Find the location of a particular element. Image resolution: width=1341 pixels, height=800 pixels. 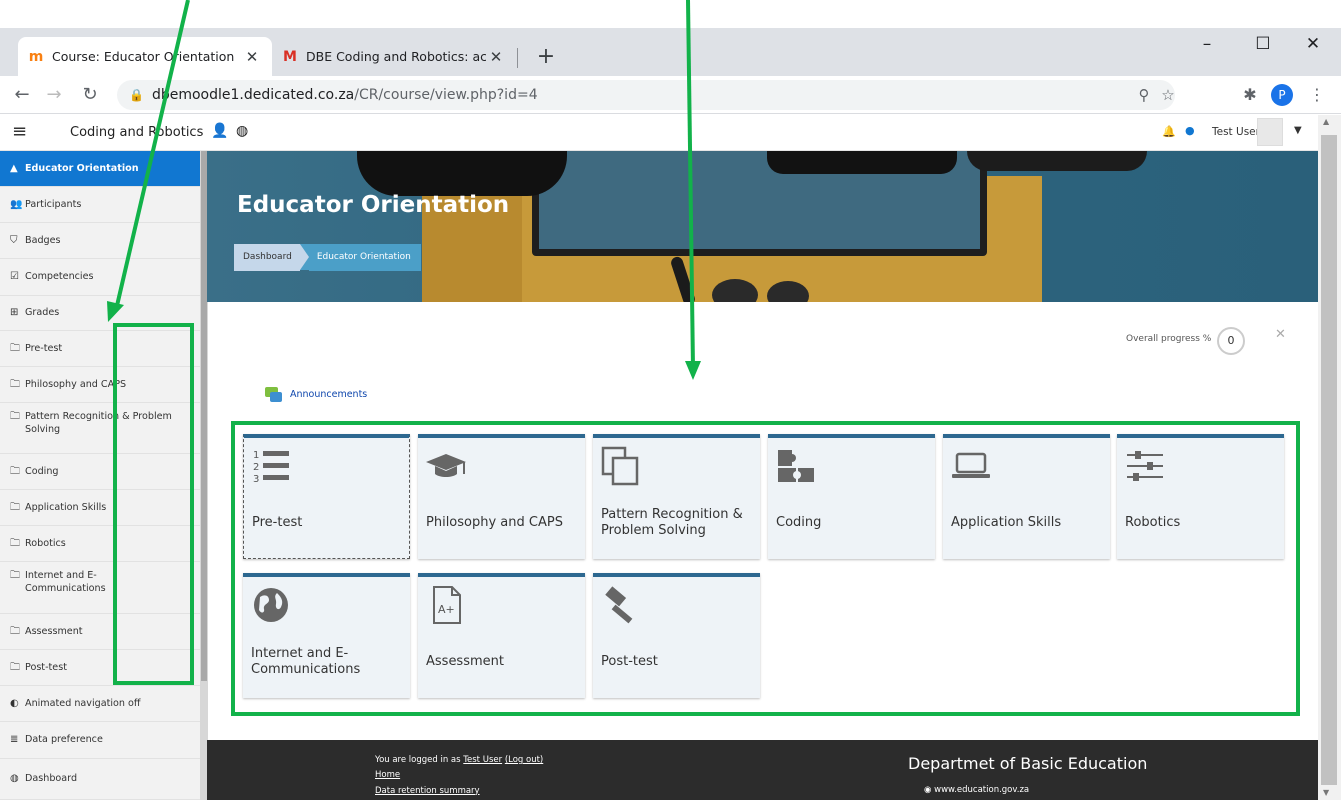

drawer-item-label: Post-test is located at coordinates (46, 667).